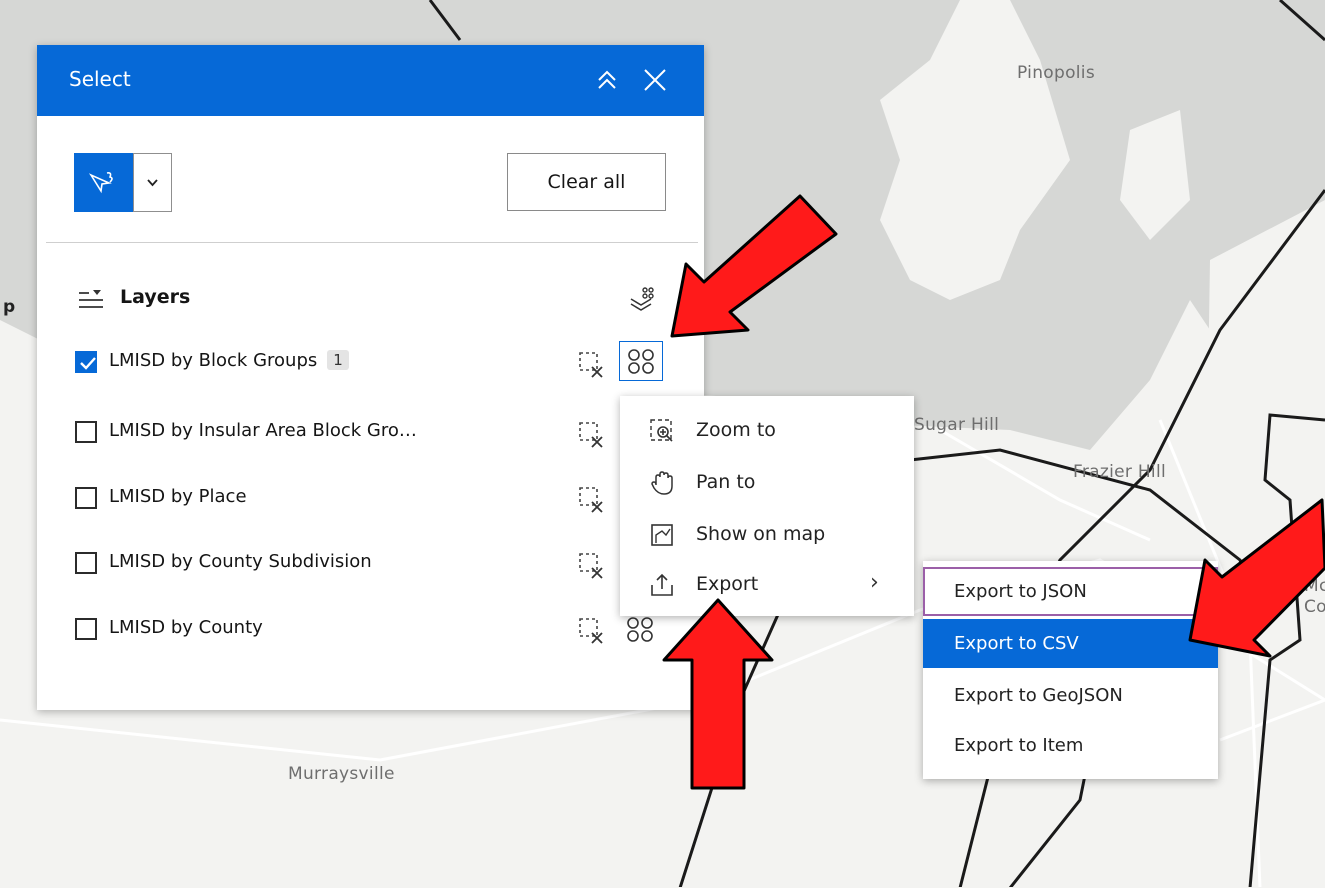 Image resolution: width=1325 pixels, height=888 pixels. Describe the element at coordinates (186, 627) in the screenshot. I see `layer-name: LMISD by County` at that location.